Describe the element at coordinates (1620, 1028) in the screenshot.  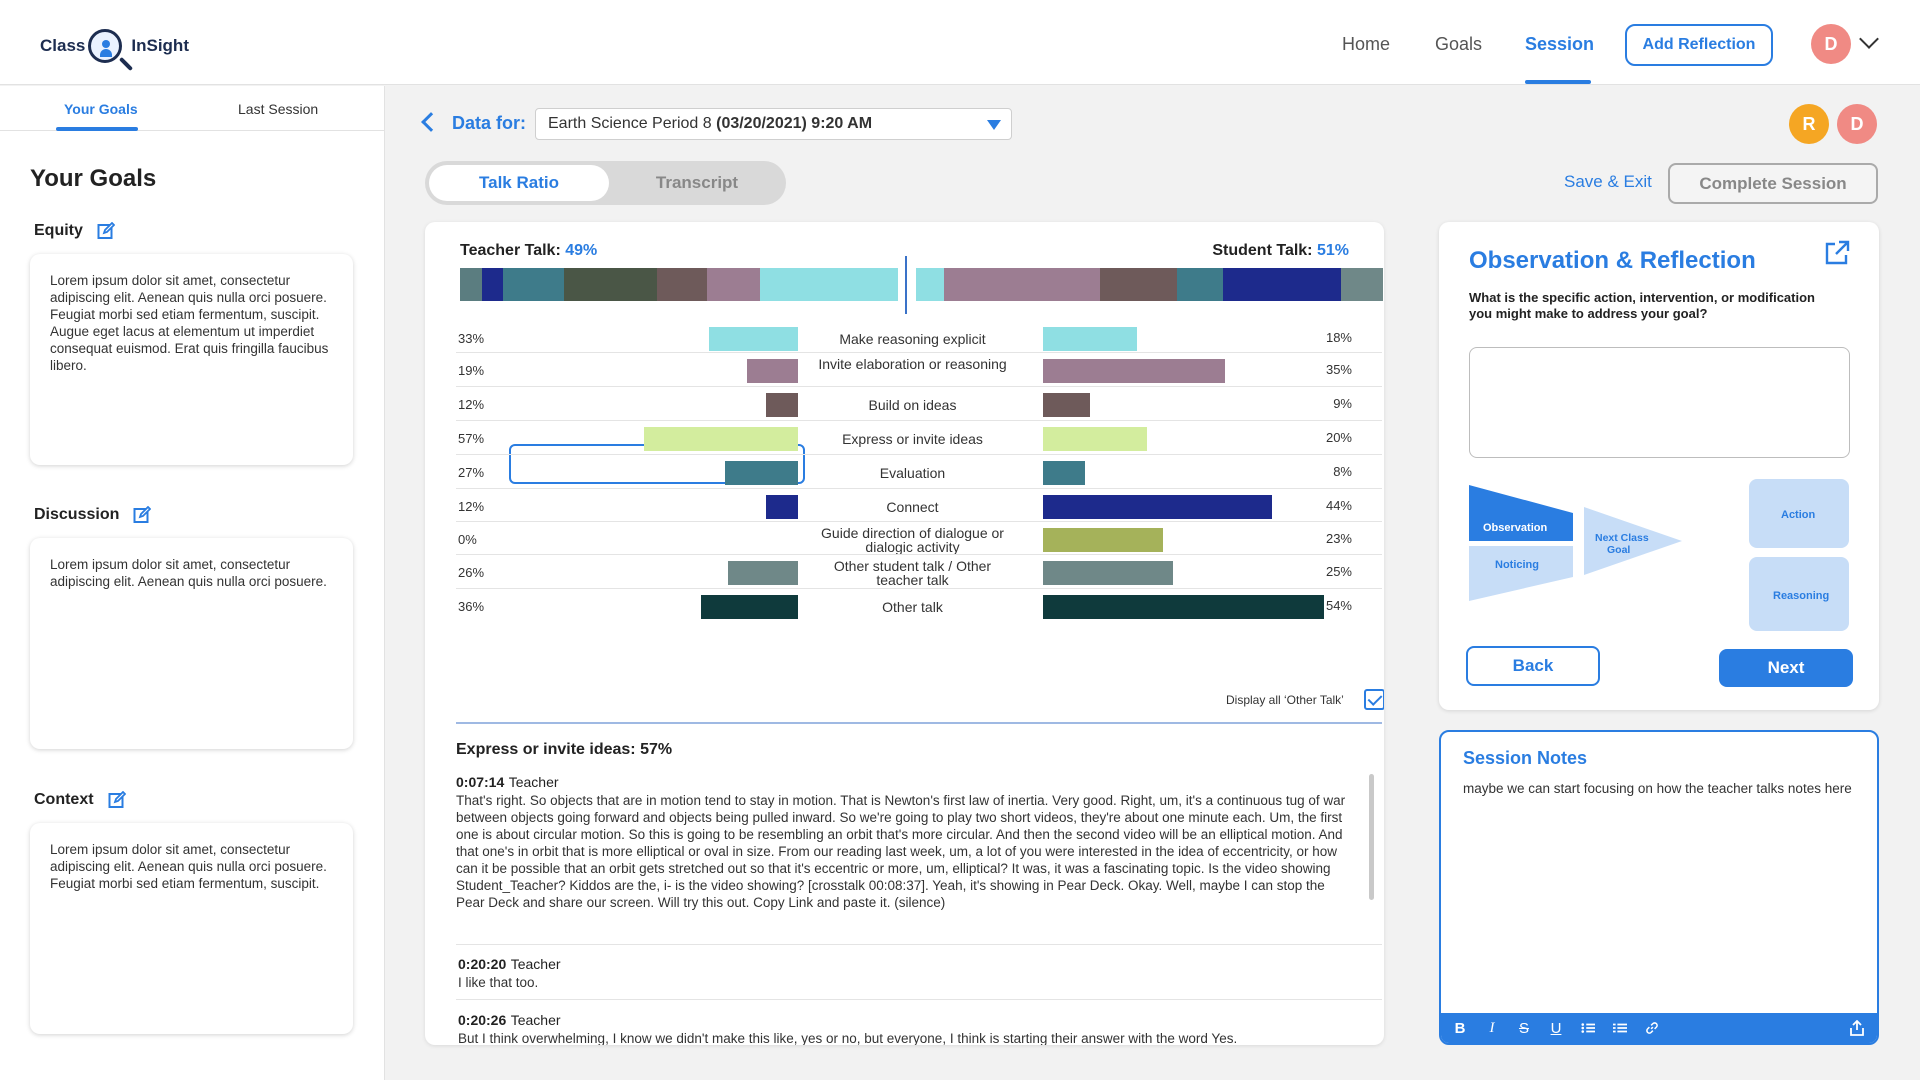
I see `bullet-list-icon` at that location.